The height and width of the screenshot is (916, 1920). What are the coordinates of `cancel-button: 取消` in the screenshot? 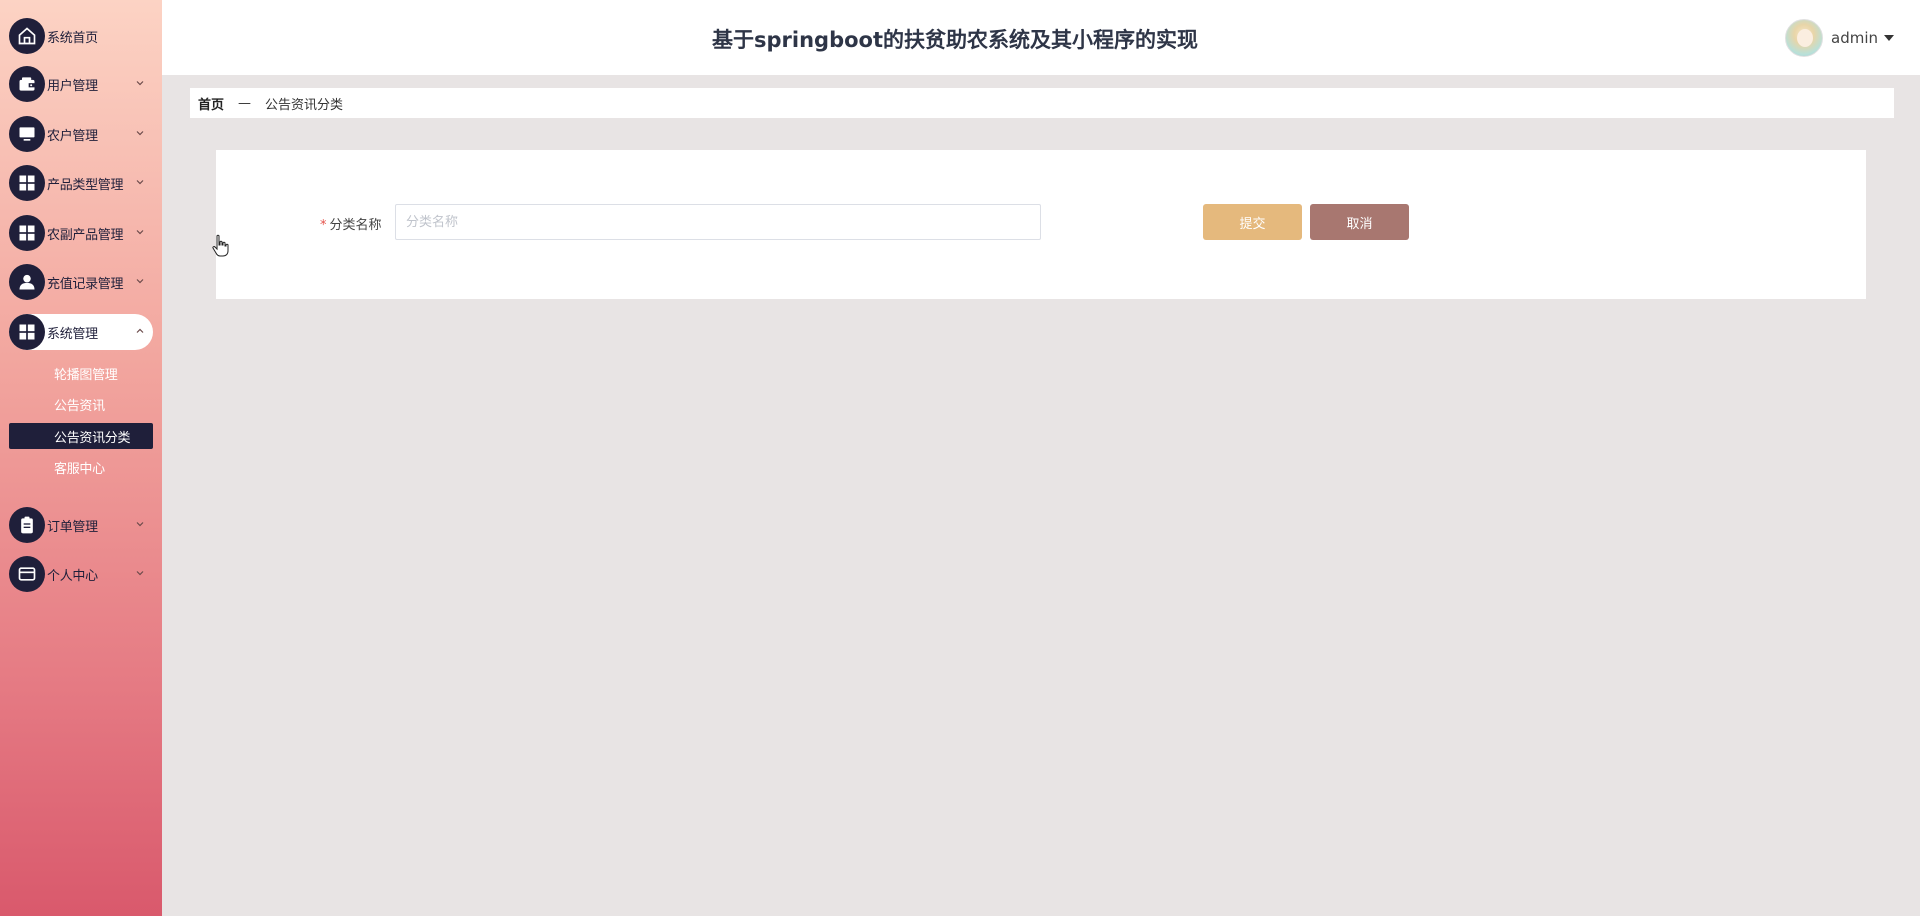 It's located at (1359, 222).